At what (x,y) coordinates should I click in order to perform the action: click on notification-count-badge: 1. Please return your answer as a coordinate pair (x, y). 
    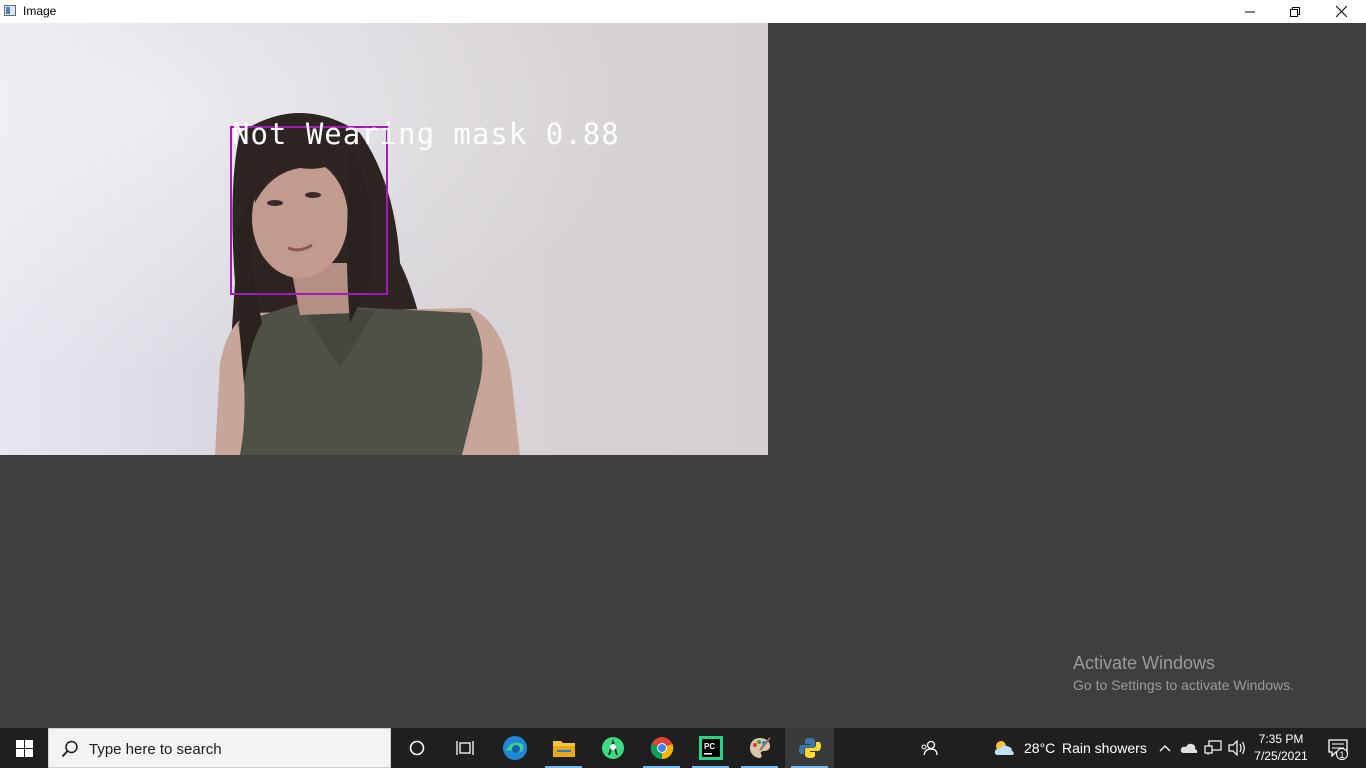
    Looking at the image, I should click on (1342, 754).